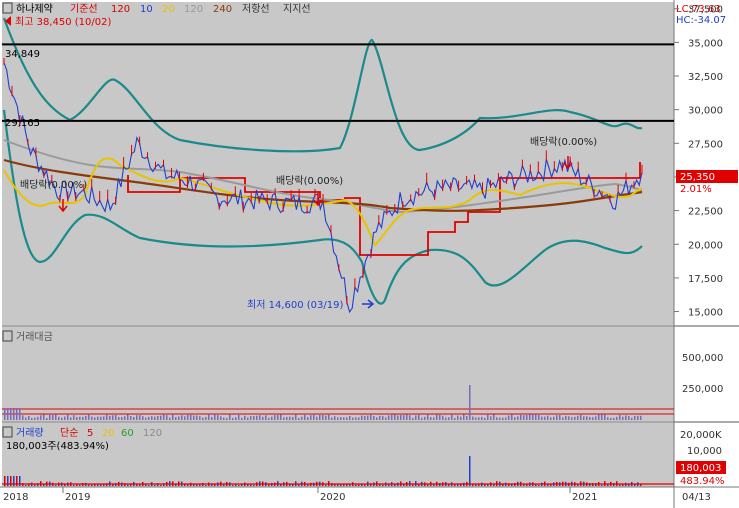 The height and width of the screenshot is (508, 739). I want to click on legend-item: 저항선, so click(256, 9).